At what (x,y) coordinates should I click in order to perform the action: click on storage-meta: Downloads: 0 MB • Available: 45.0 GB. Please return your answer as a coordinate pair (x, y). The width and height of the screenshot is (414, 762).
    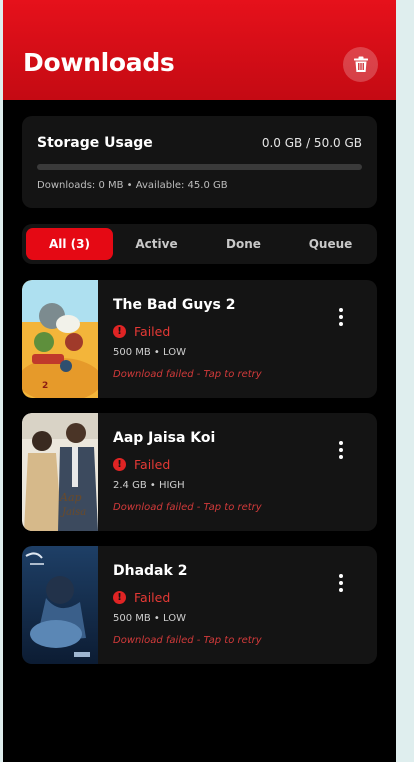
    Looking at the image, I should click on (132, 185).